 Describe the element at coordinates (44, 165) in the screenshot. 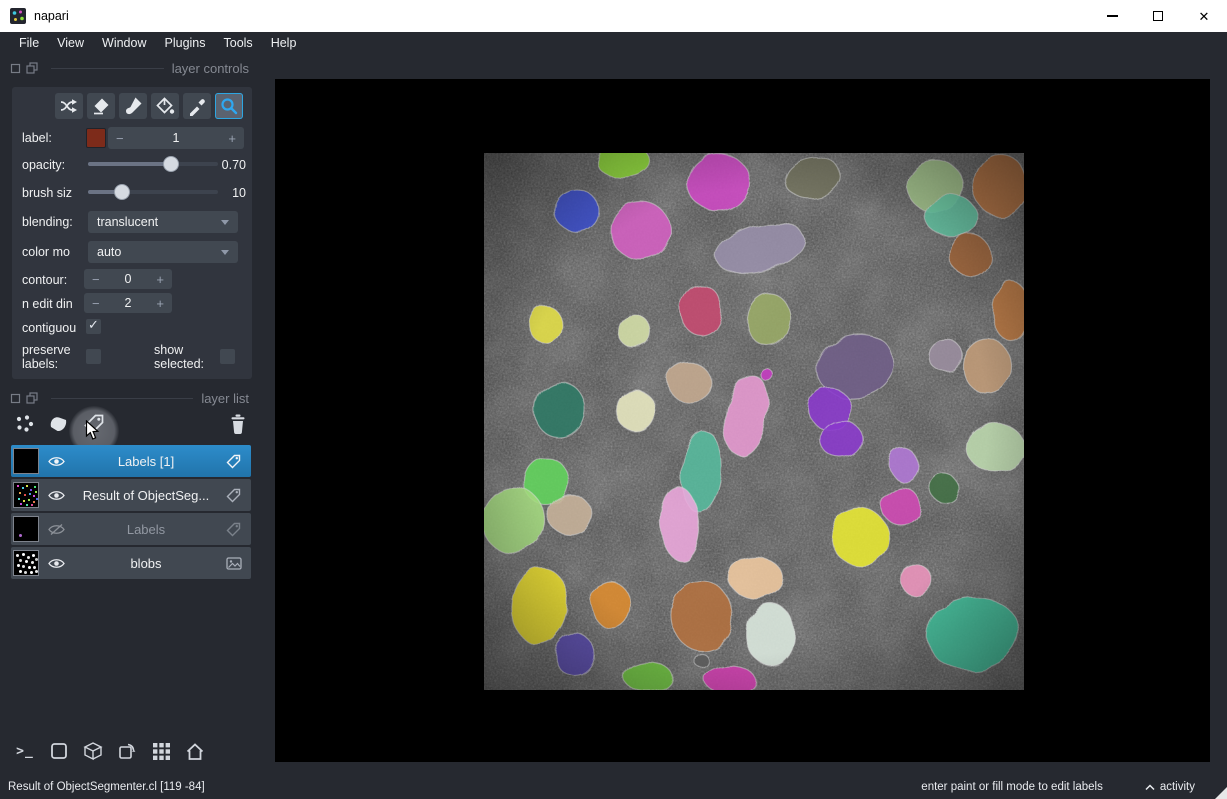

I see `opacity-label: opacity:` at that location.